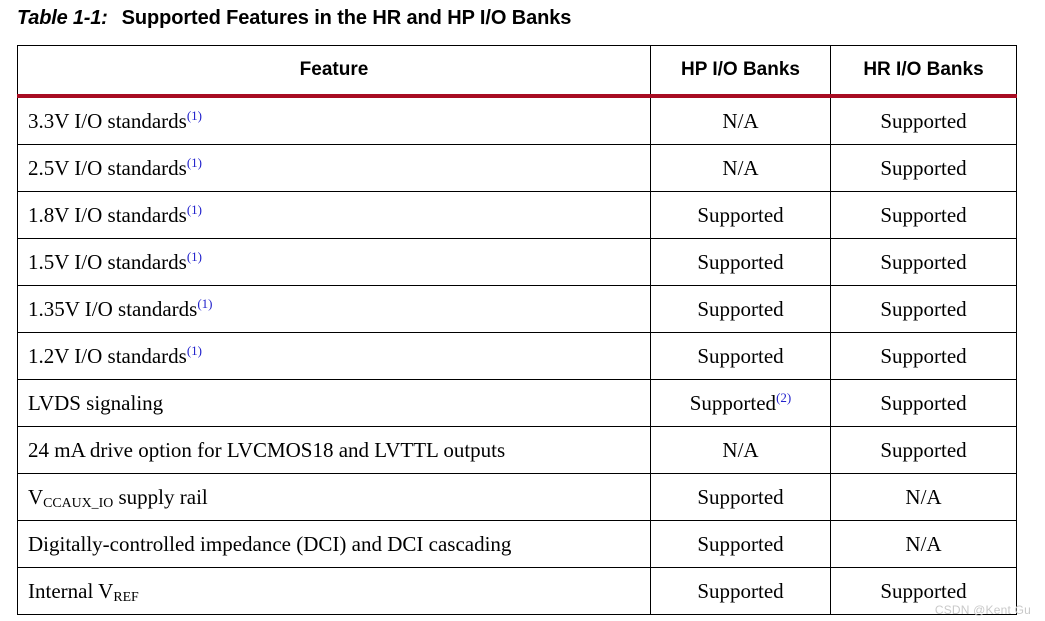 Image resolution: width=1045 pixels, height=621 pixels. What do you see at coordinates (334, 262) in the screenshot?
I see `feature-cell: 1.5V I/O standards(1)` at bounding box center [334, 262].